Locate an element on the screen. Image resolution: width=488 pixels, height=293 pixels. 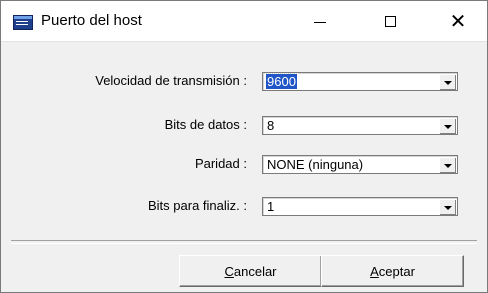
maximize-icon is located at coordinates (390, 21).